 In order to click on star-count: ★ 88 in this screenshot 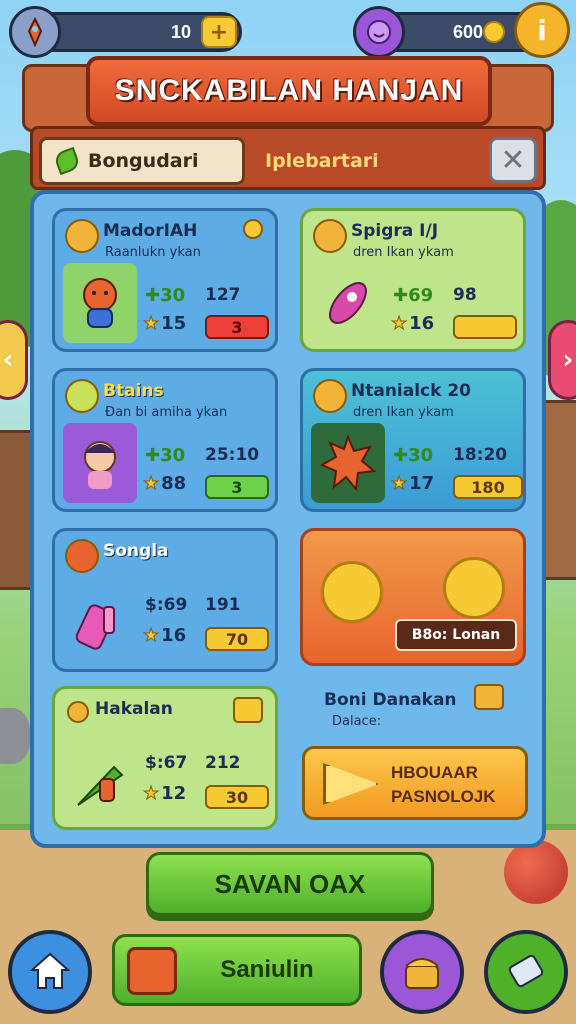, I will do `click(164, 484)`.